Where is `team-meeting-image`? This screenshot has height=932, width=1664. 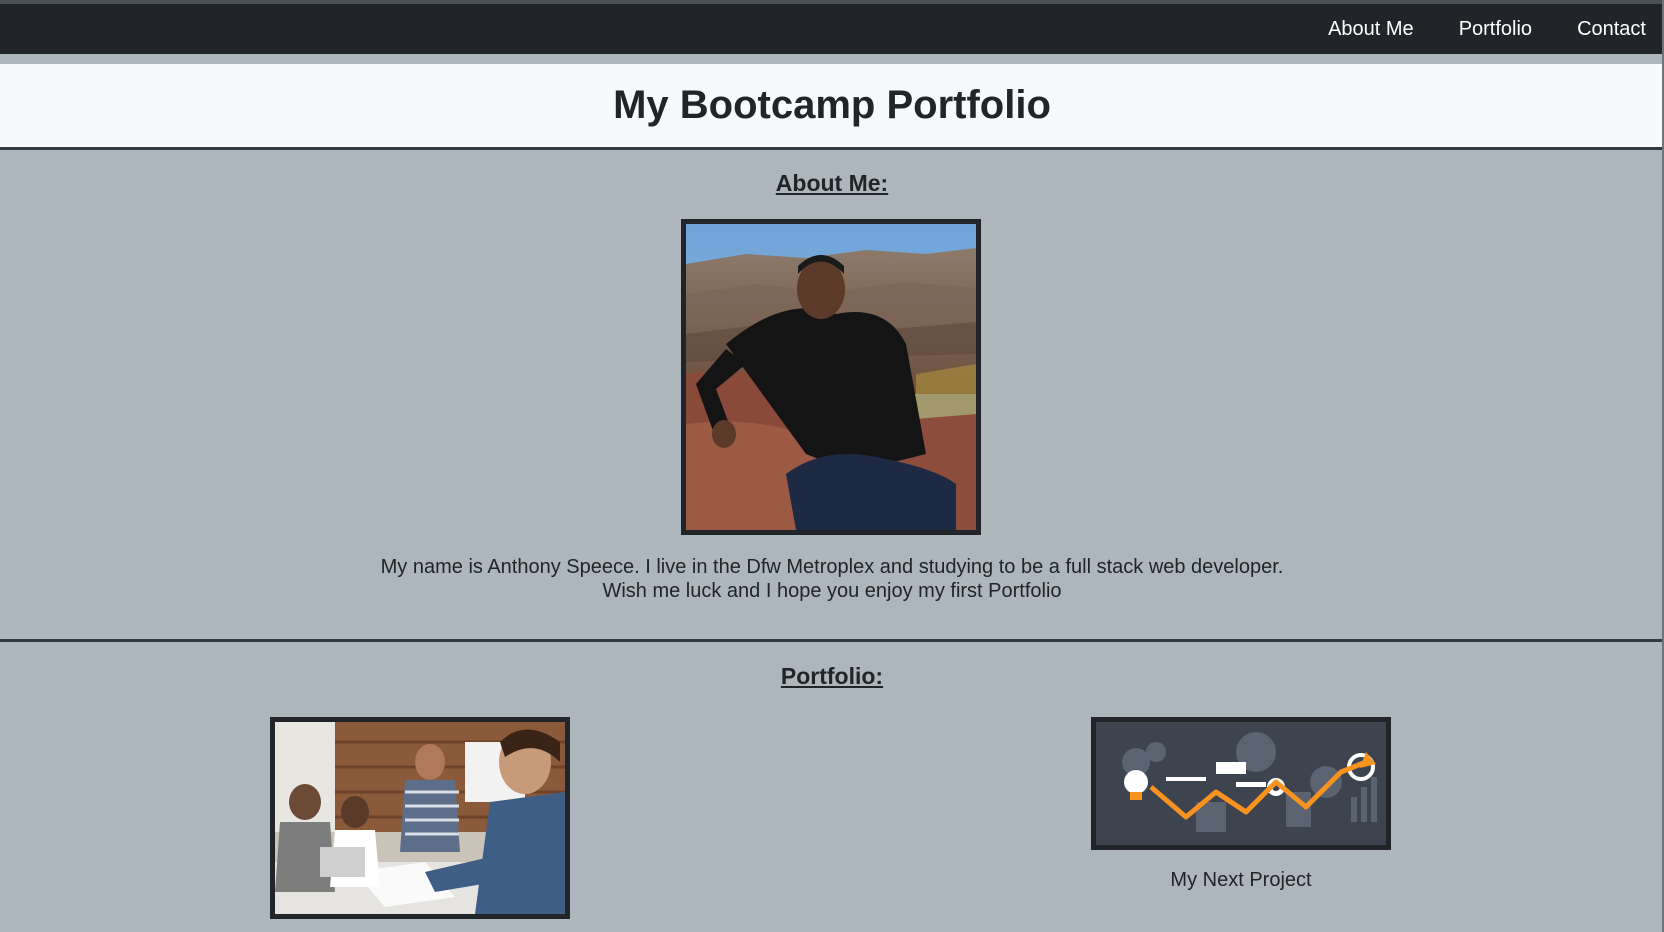 team-meeting-image is located at coordinates (420, 818).